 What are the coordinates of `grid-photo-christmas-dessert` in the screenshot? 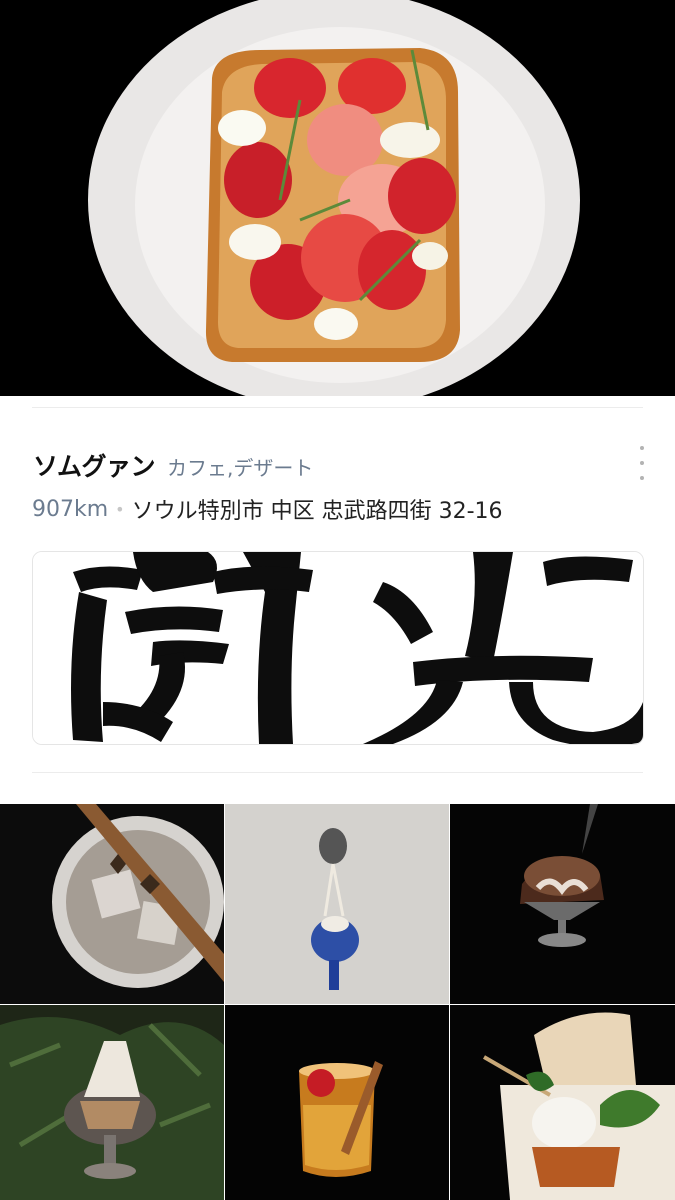 It's located at (112, 1102).